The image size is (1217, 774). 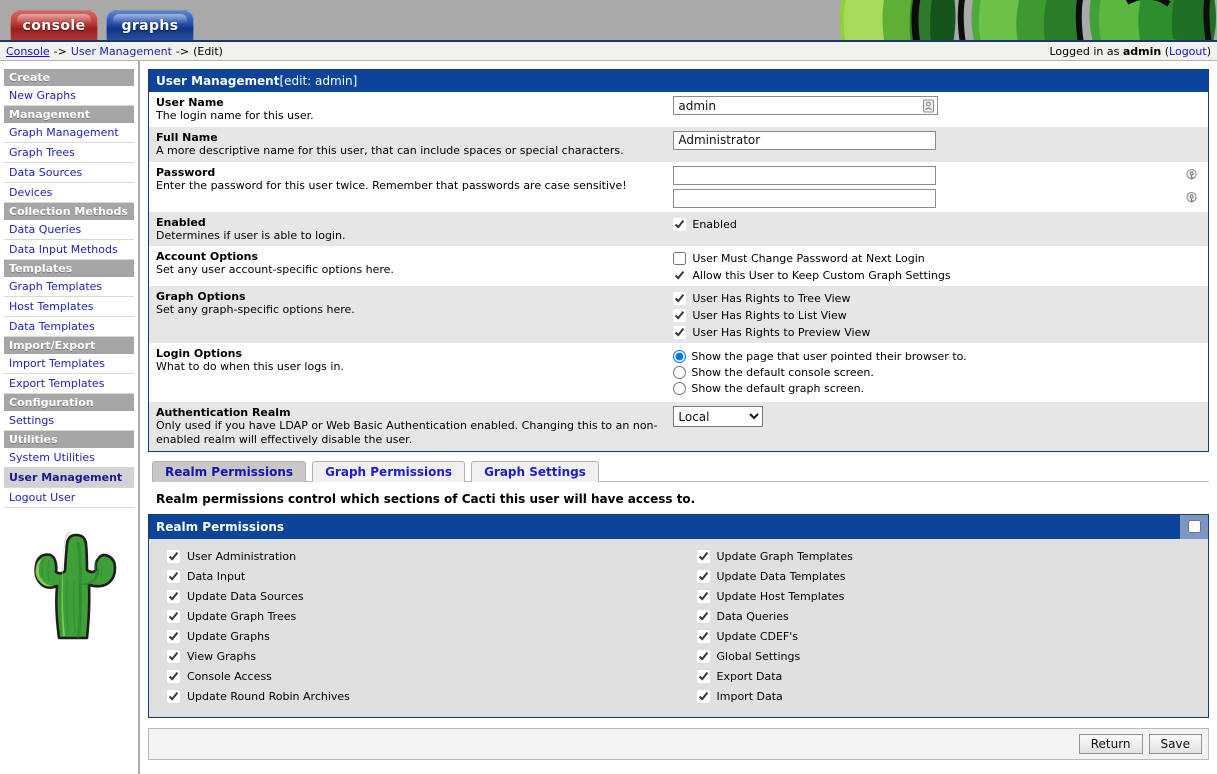 What do you see at coordinates (1110, 743) in the screenshot?
I see `return-button: Return` at bounding box center [1110, 743].